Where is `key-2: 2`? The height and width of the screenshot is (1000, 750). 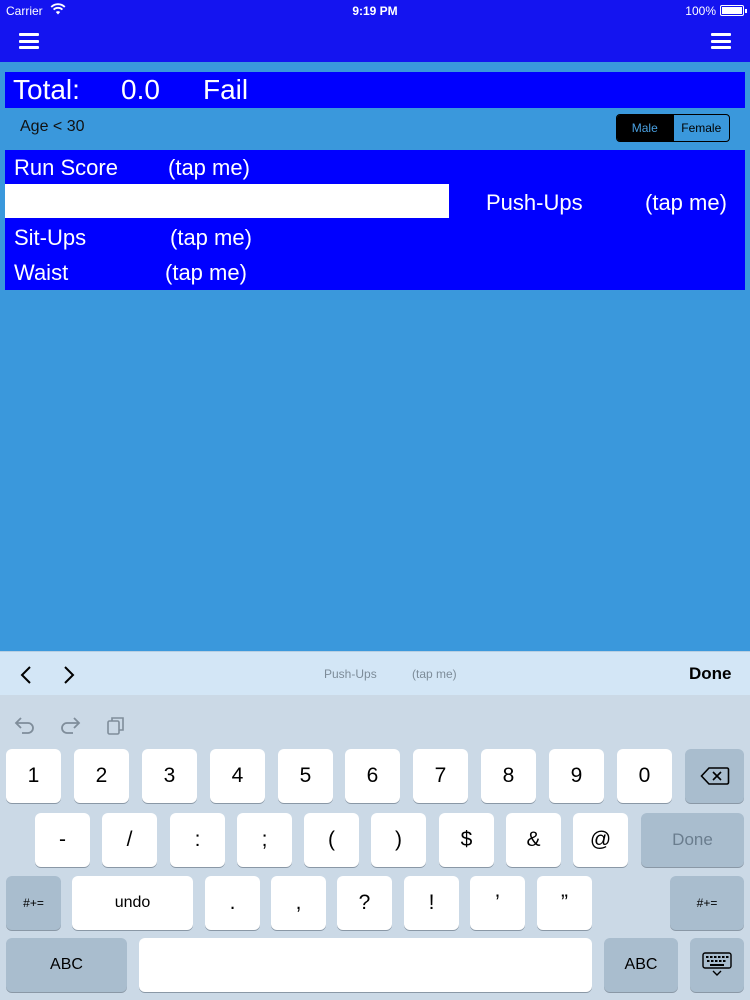
key-2: 2 is located at coordinates (101, 776).